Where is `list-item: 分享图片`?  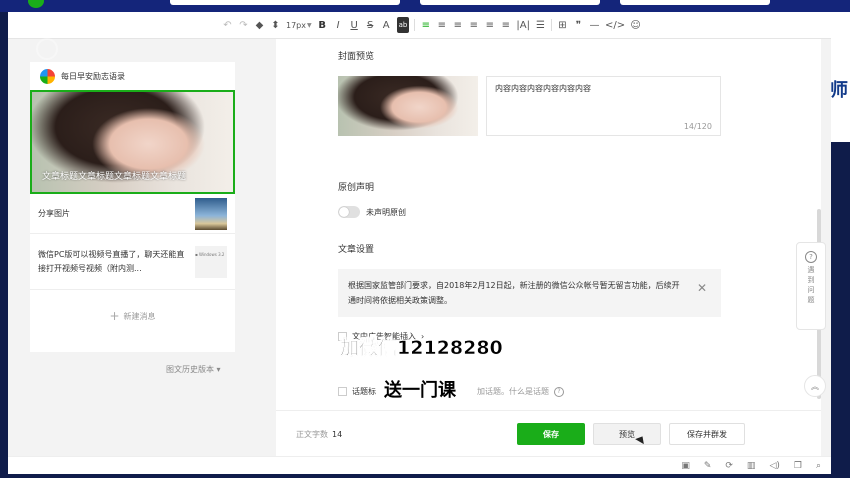 list-item: 分享图片 is located at coordinates (132, 214).